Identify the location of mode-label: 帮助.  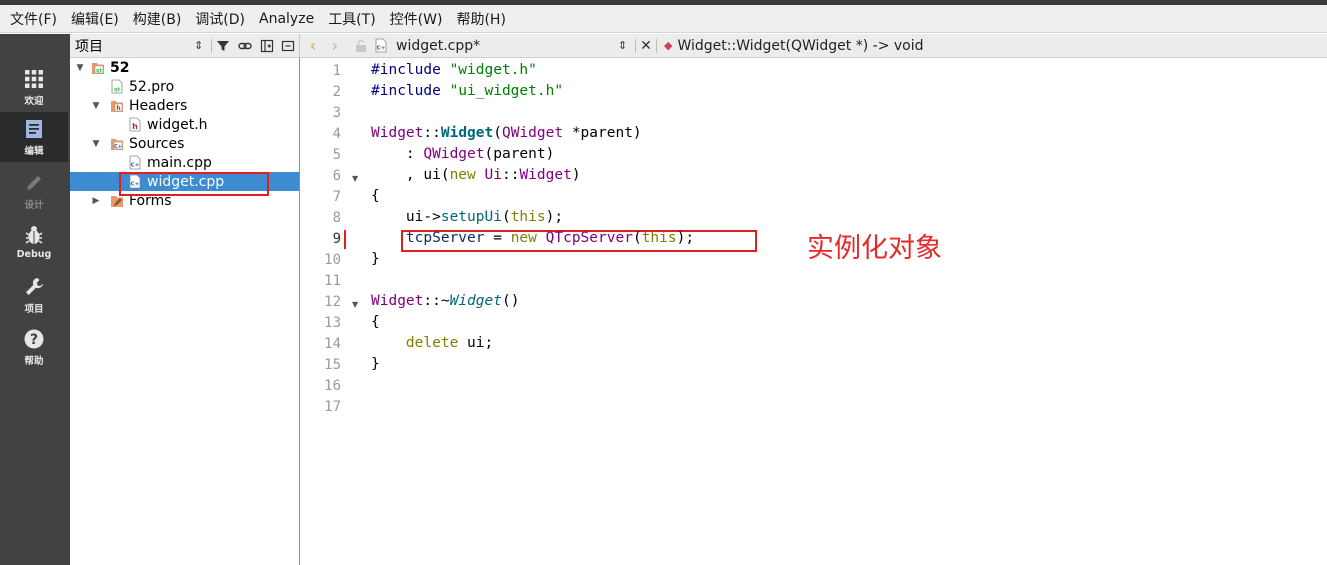
(34, 361).